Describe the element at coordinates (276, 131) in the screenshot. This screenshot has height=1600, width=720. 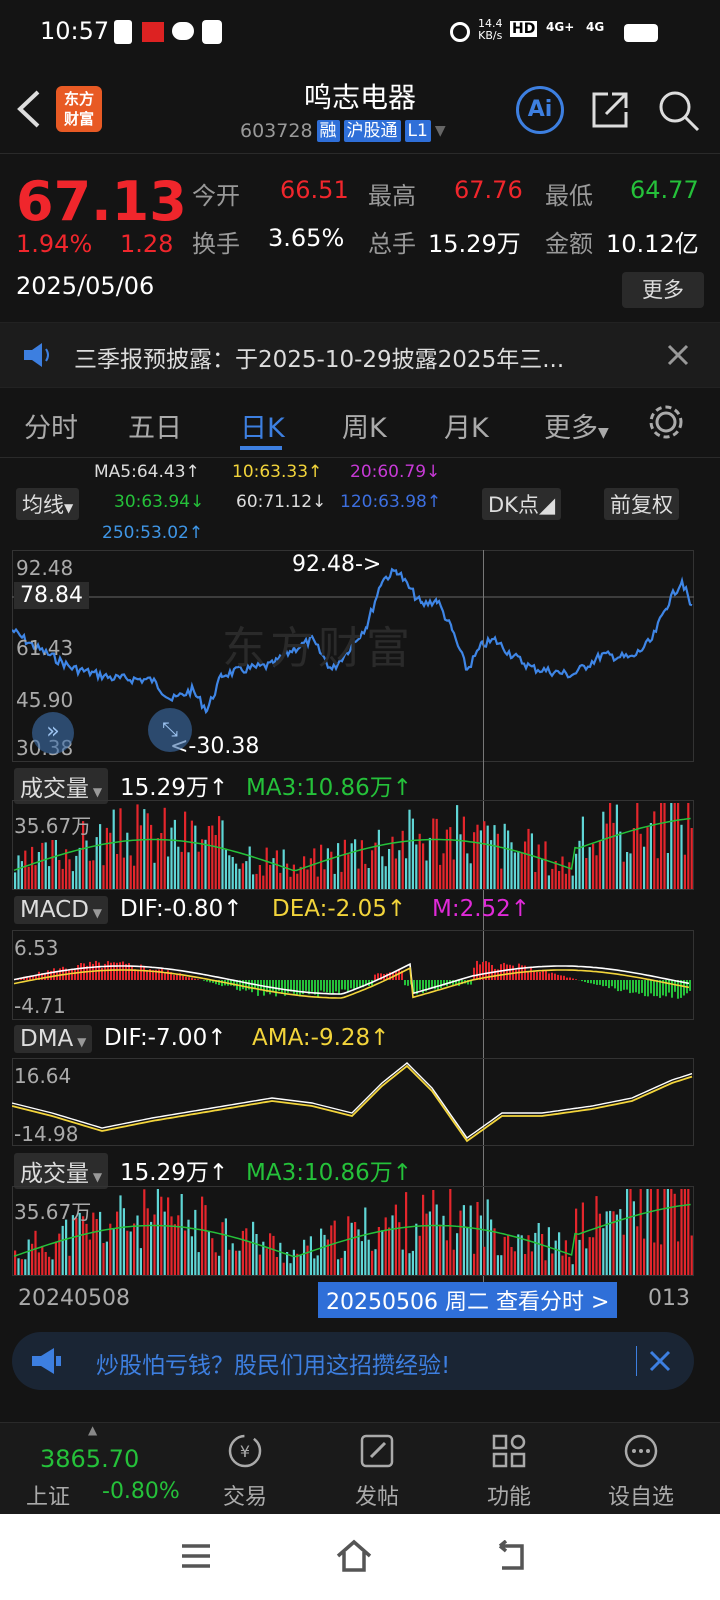
I see `stock-code: 603728` at that location.